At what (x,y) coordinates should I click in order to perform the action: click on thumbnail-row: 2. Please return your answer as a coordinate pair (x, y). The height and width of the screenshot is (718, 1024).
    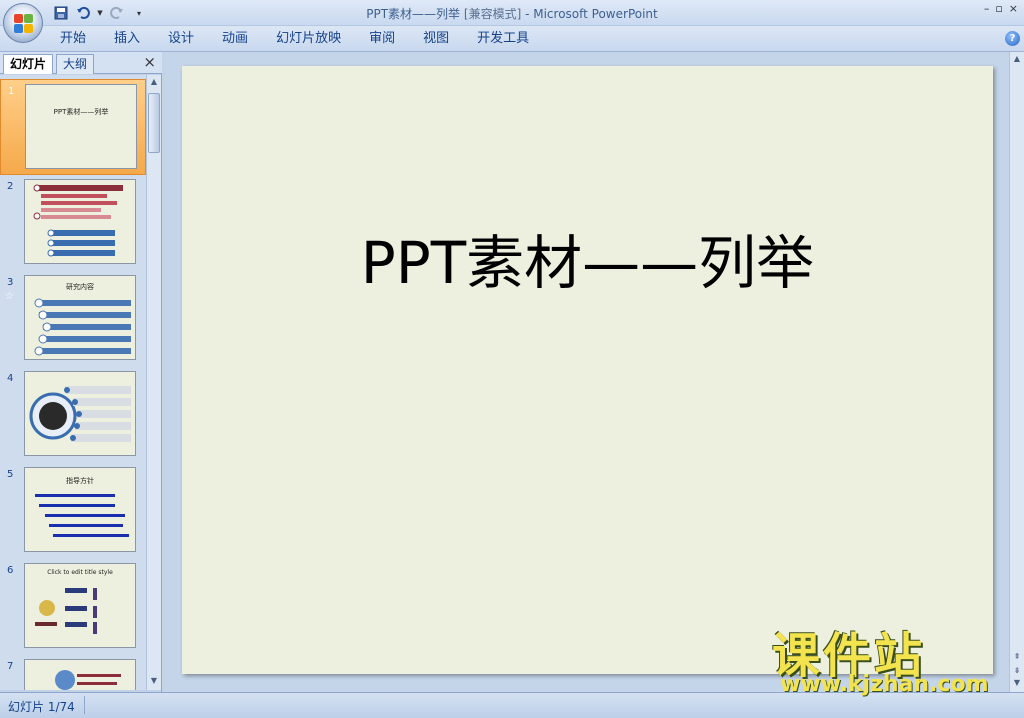
    Looking at the image, I should click on (73, 223).